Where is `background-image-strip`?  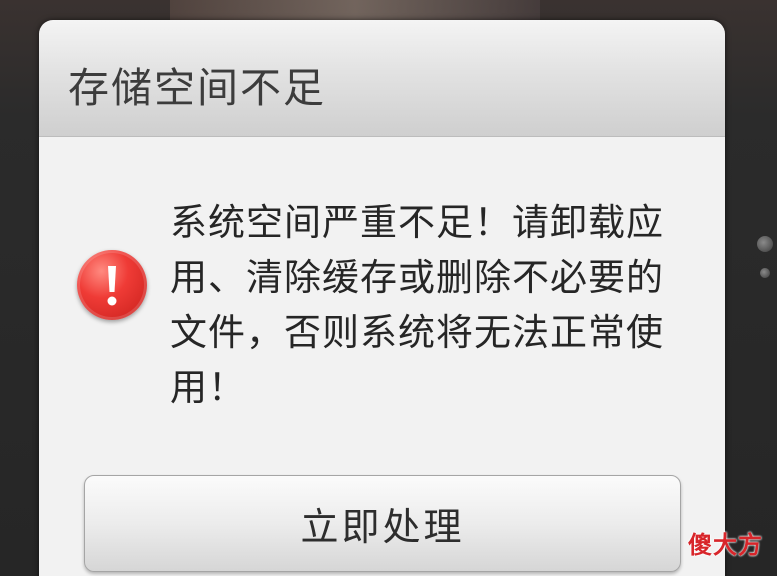
background-image-strip is located at coordinates (355, 11).